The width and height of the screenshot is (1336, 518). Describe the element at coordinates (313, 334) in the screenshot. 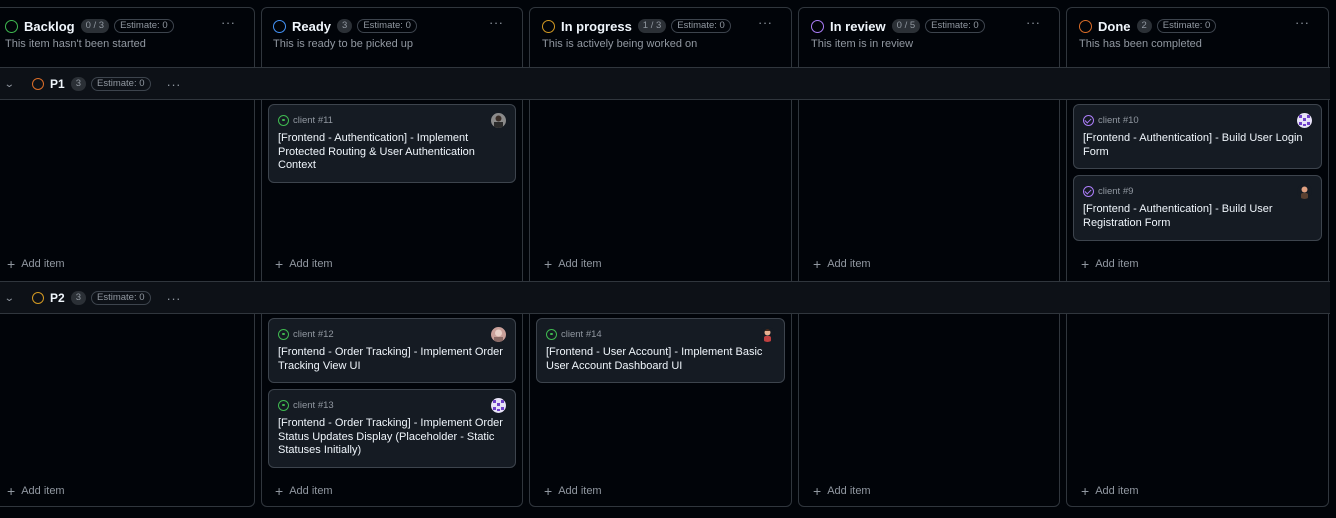

I see `issue-reference: client #12` at that location.